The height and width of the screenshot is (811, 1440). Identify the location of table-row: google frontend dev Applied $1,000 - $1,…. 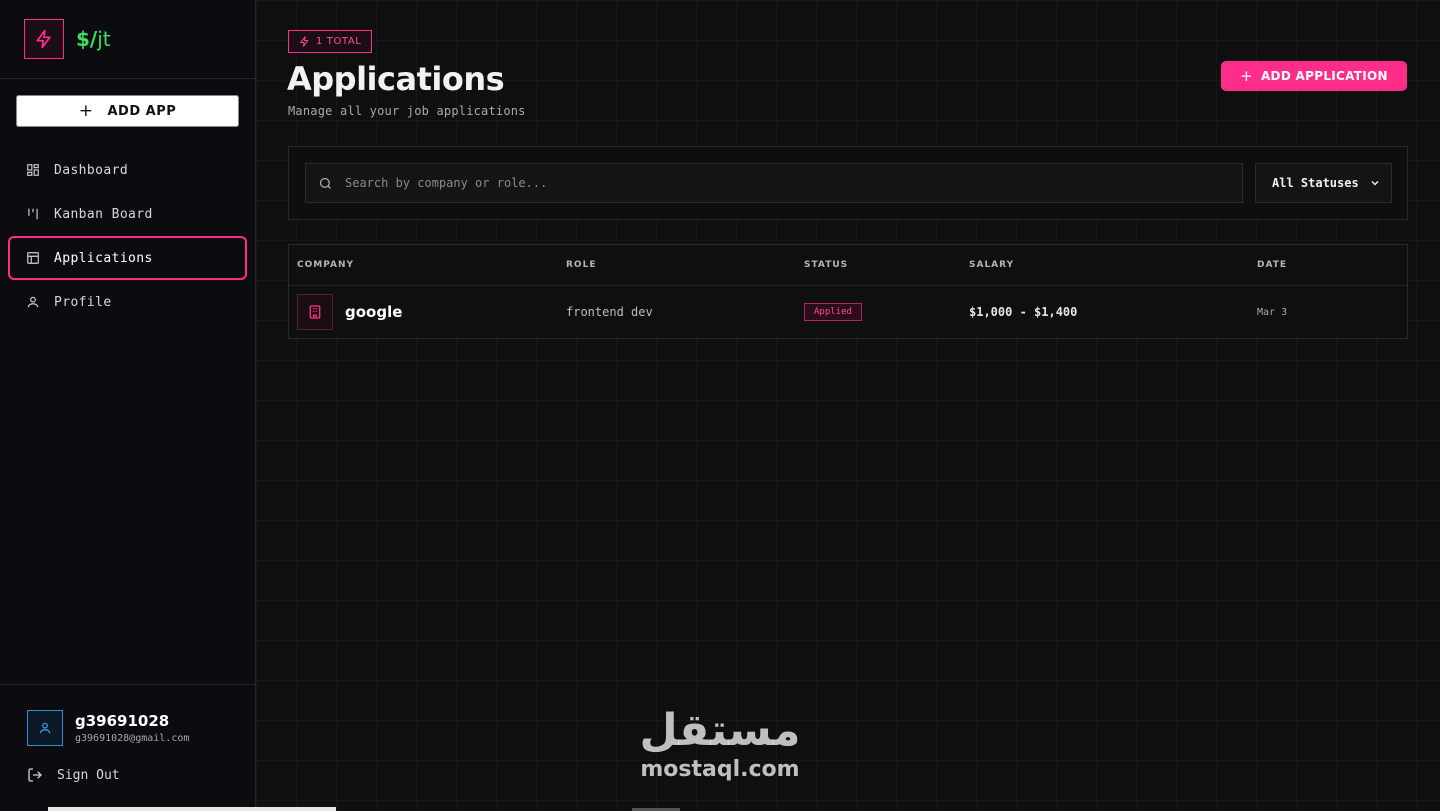
(848, 312).